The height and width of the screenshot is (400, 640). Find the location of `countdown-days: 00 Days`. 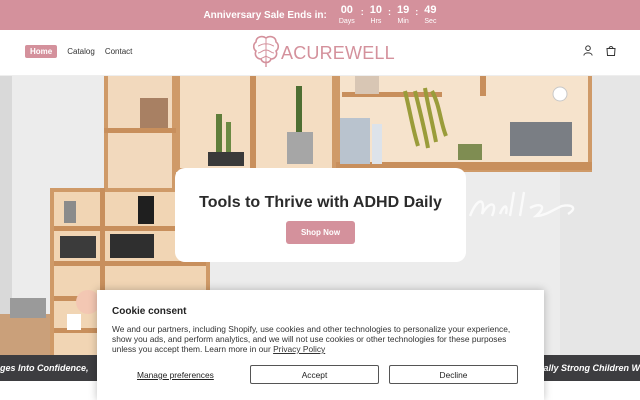

countdown-days: 00 Days is located at coordinates (346, 15).